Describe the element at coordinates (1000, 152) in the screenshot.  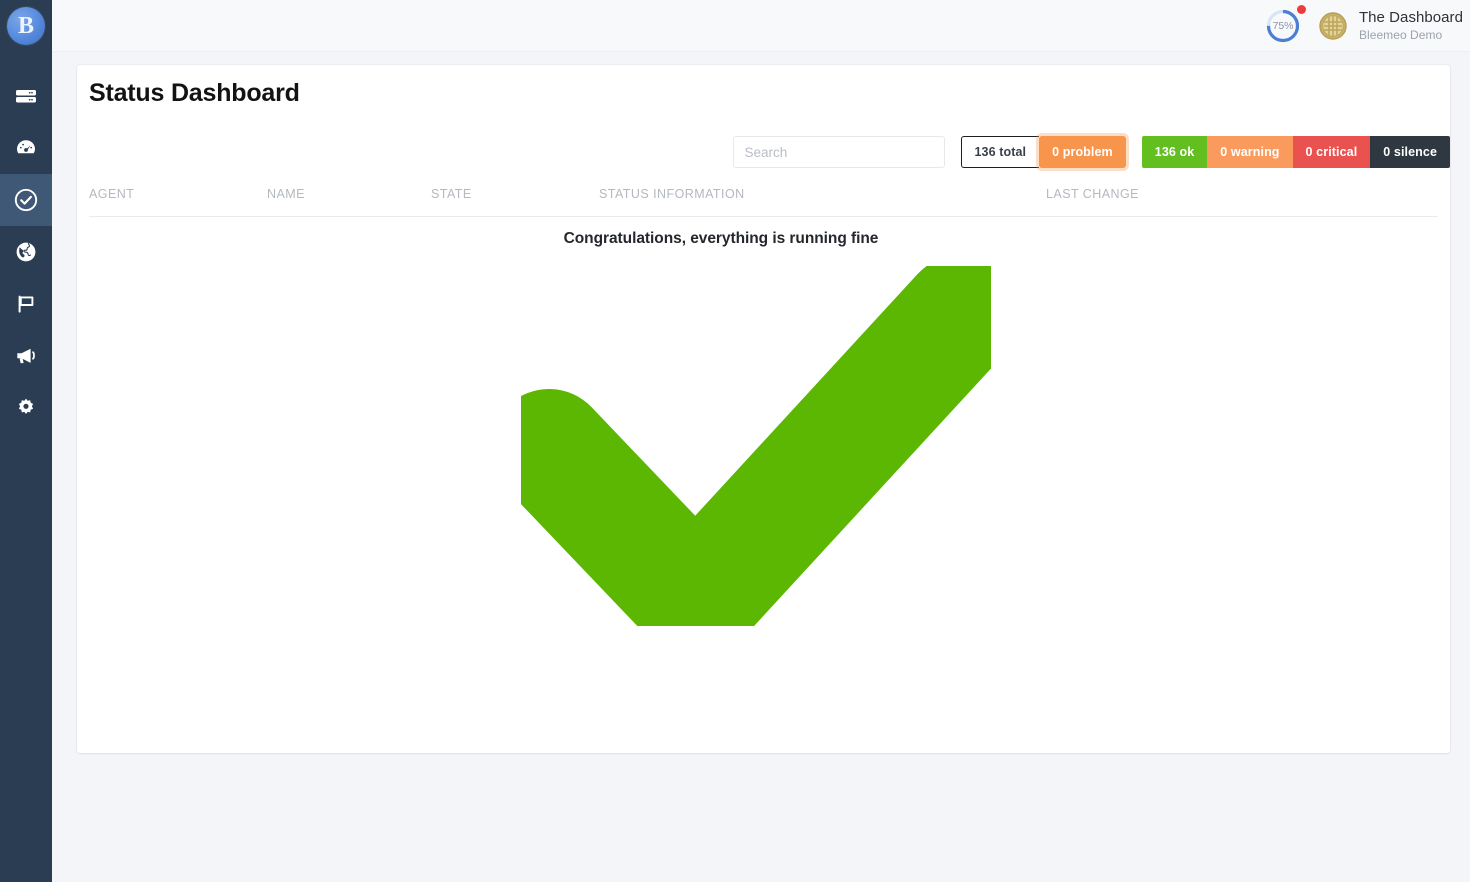
I see `filter-total-button: 136 total` at that location.